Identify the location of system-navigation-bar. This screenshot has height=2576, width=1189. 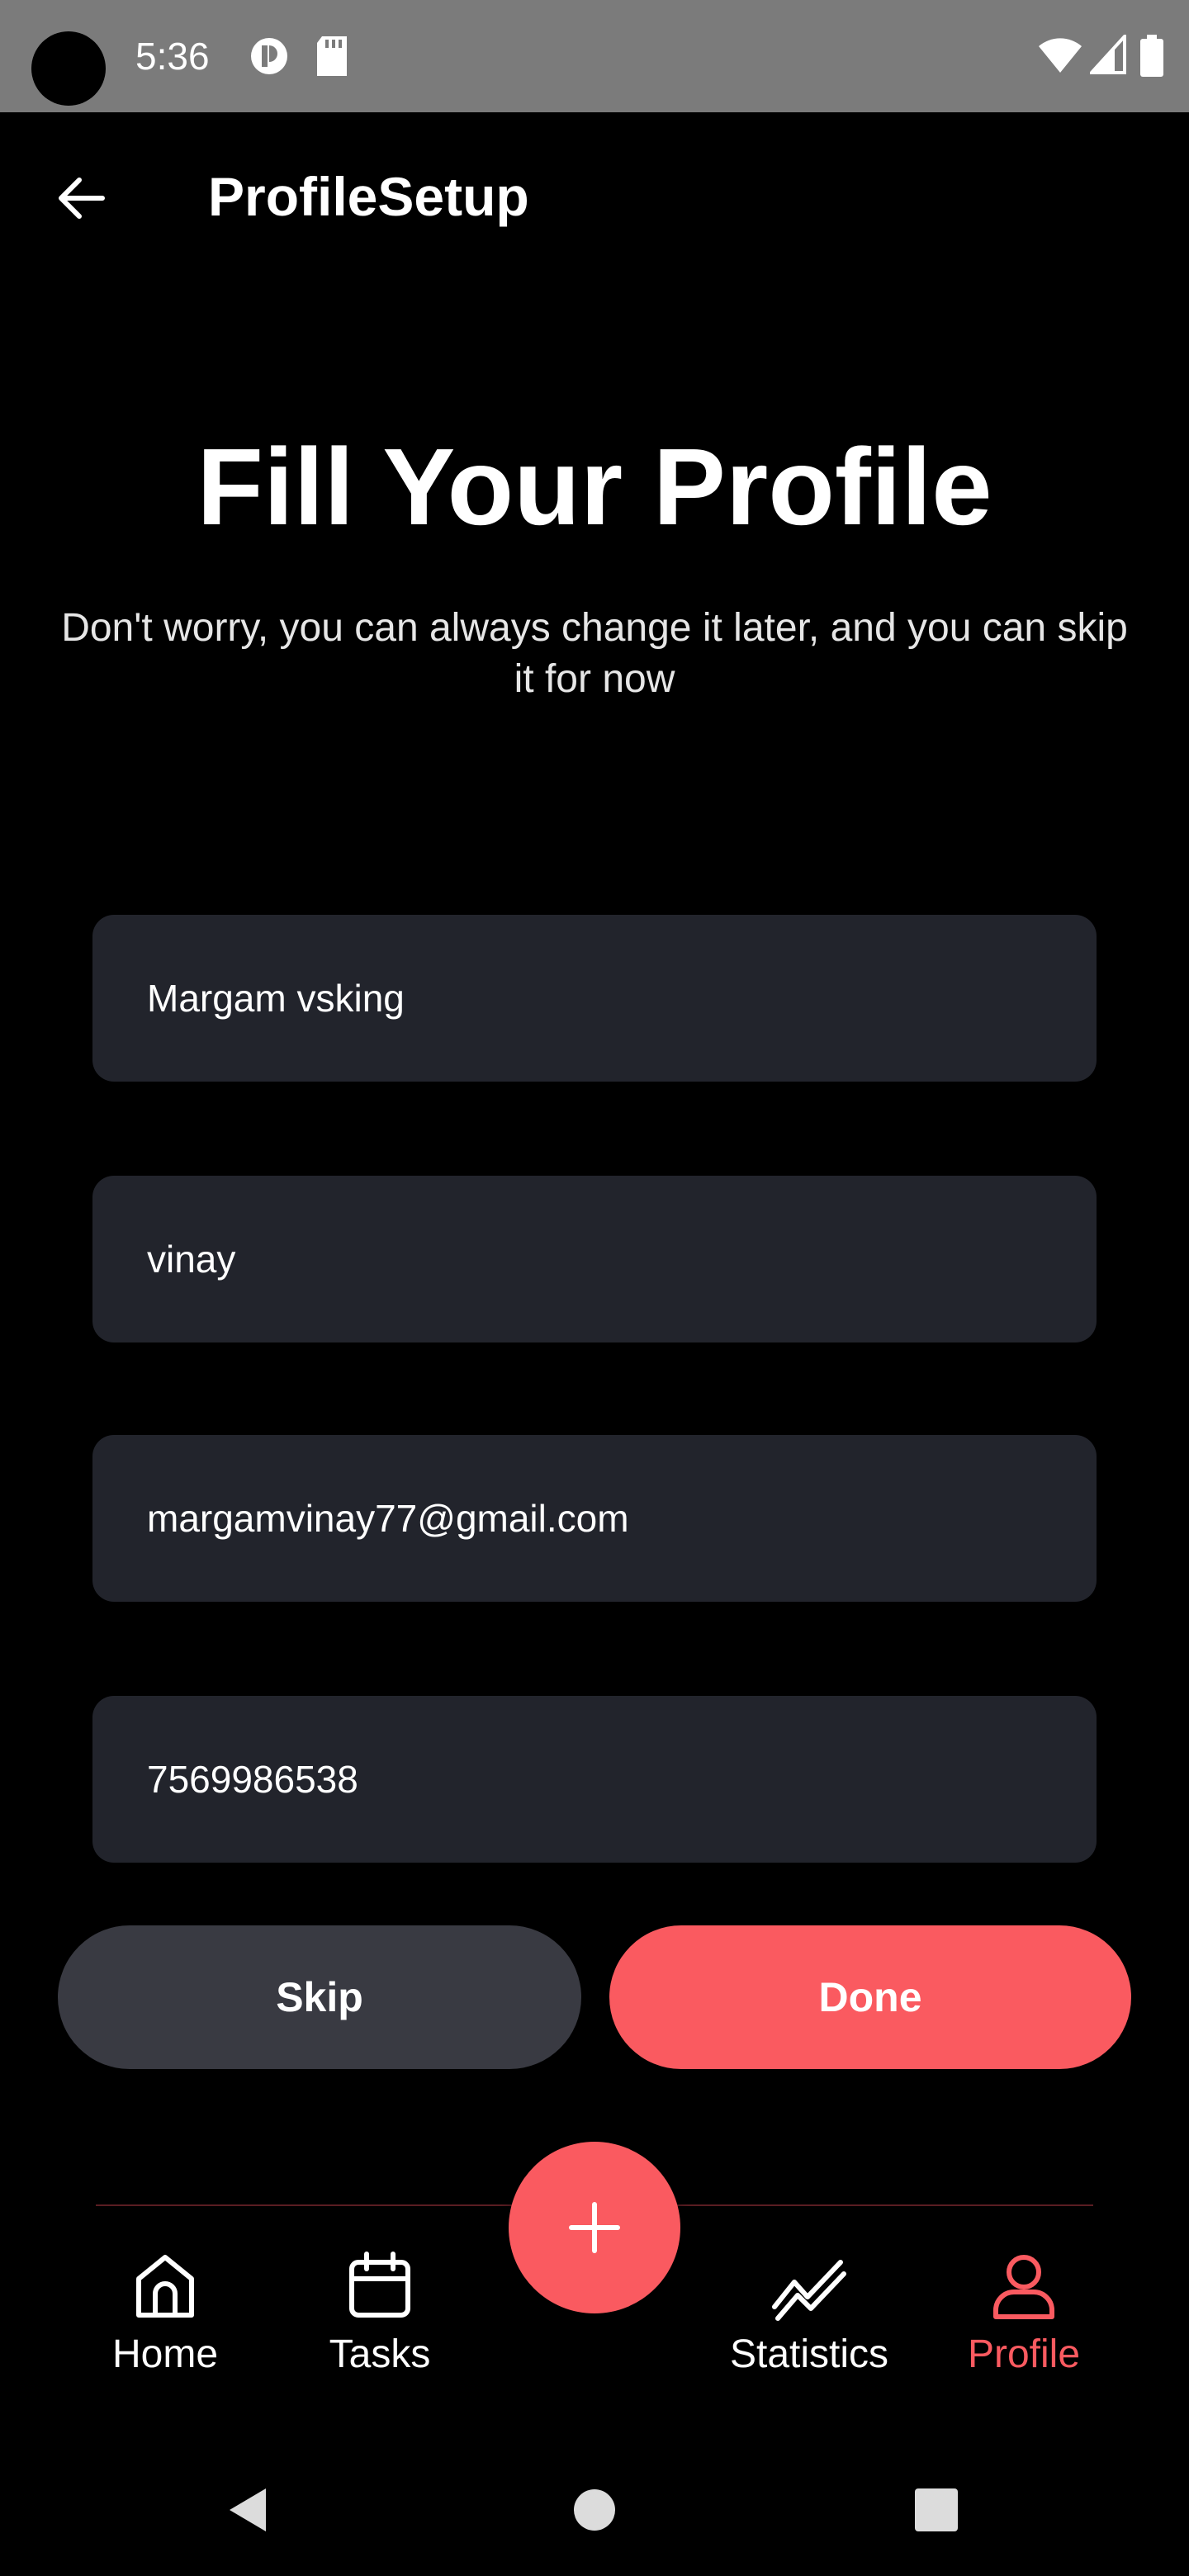
(594, 2510).